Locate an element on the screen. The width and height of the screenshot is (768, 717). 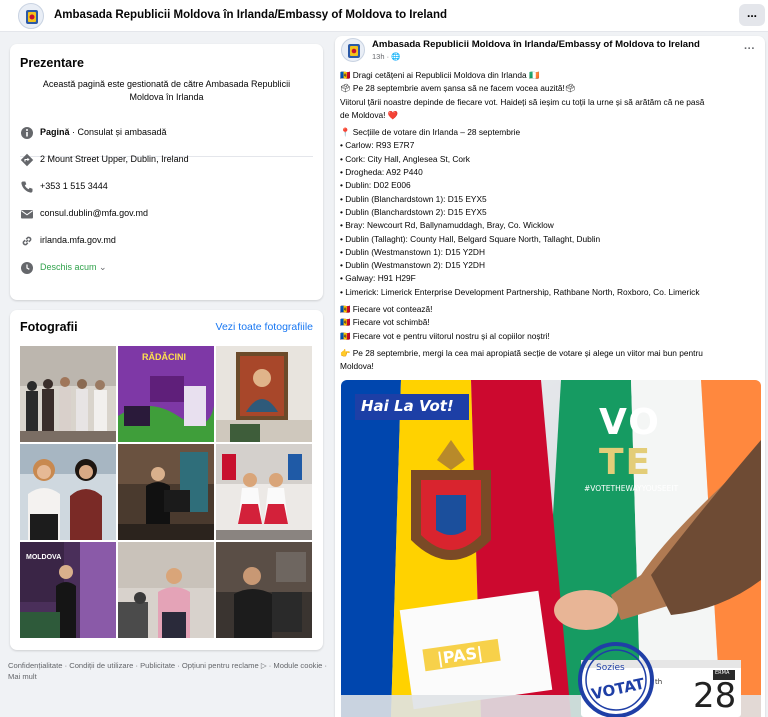
photo-caption: RĂDĂCINI is located at coordinates (164, 357).